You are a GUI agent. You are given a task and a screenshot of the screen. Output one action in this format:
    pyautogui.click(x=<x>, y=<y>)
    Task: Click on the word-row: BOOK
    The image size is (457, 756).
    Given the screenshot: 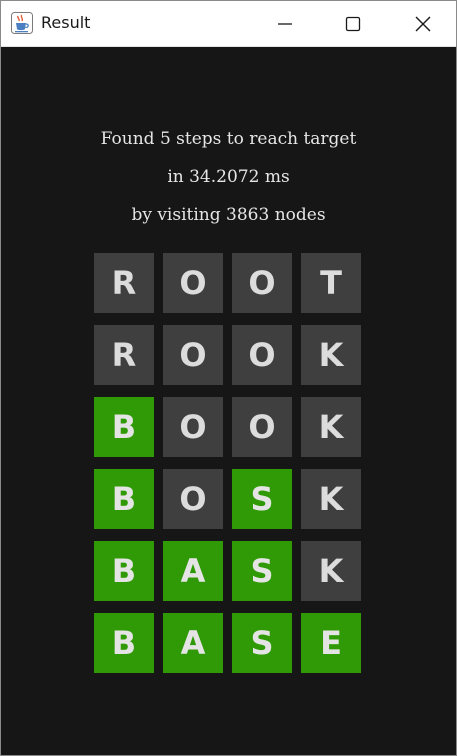 What is the action you would take?
    pyautogui.click(x=228, y=427)
    